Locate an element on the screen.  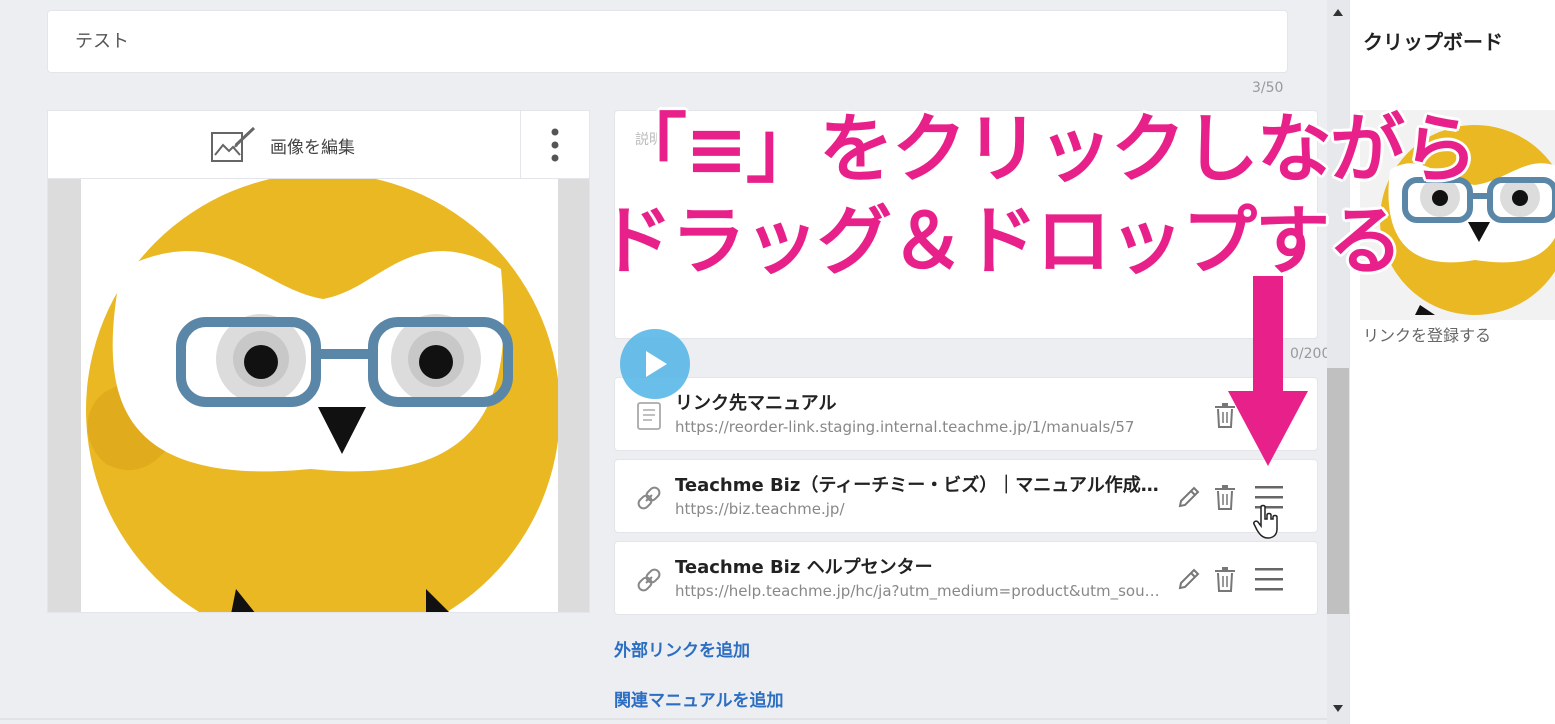
add-related-manual-button: 関連マニュアルを追加 is located at coordinates (699, 698).